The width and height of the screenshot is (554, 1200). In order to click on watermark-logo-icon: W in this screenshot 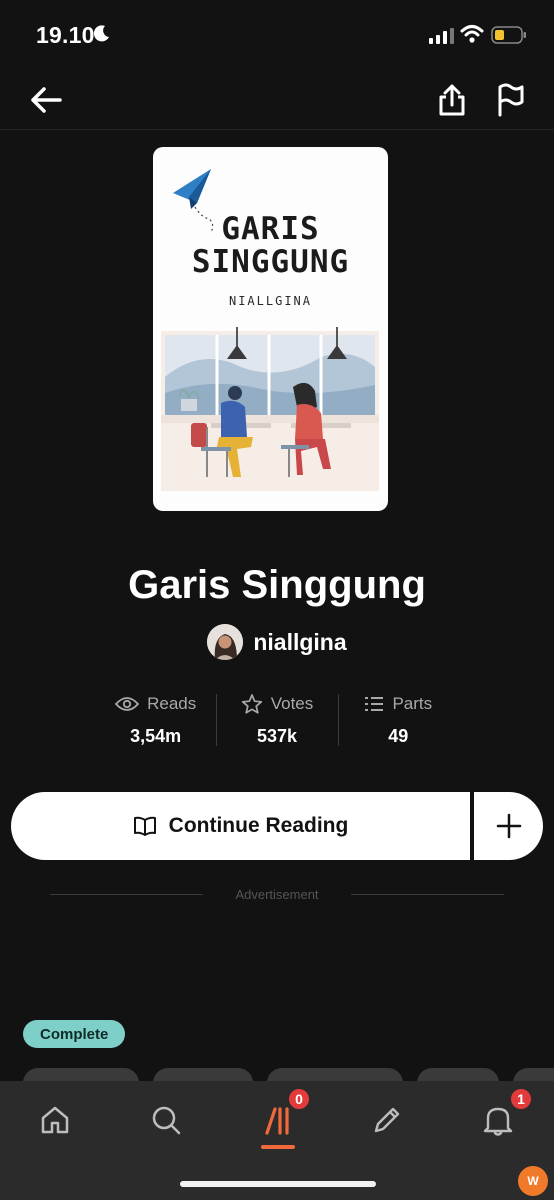, I will do `click(533, 1181)`.